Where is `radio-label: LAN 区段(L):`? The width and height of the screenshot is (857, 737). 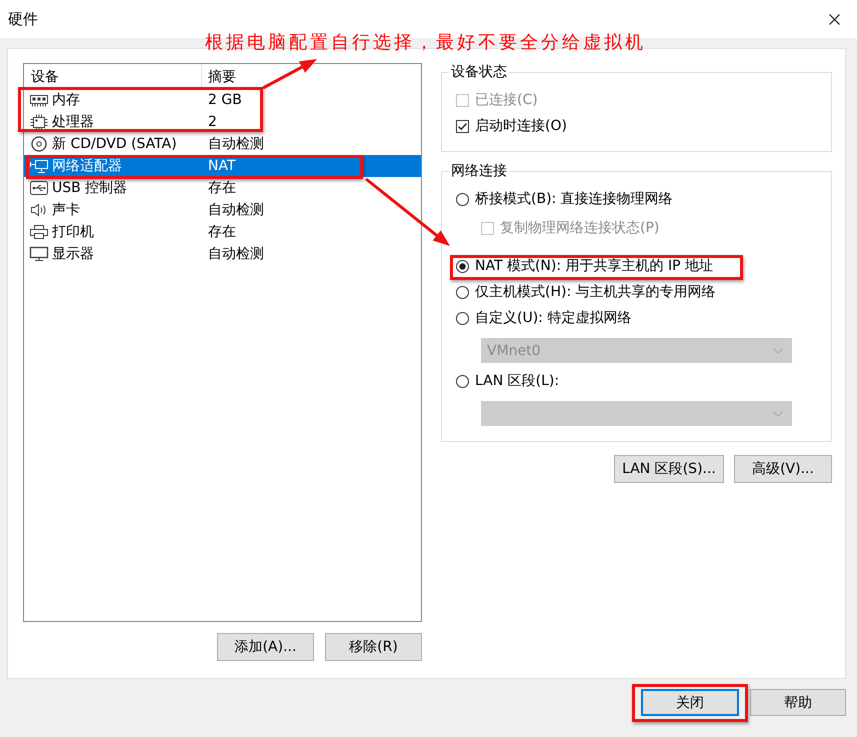 radio-label: LAN 区段(L): is located at coordinates (517, 381).